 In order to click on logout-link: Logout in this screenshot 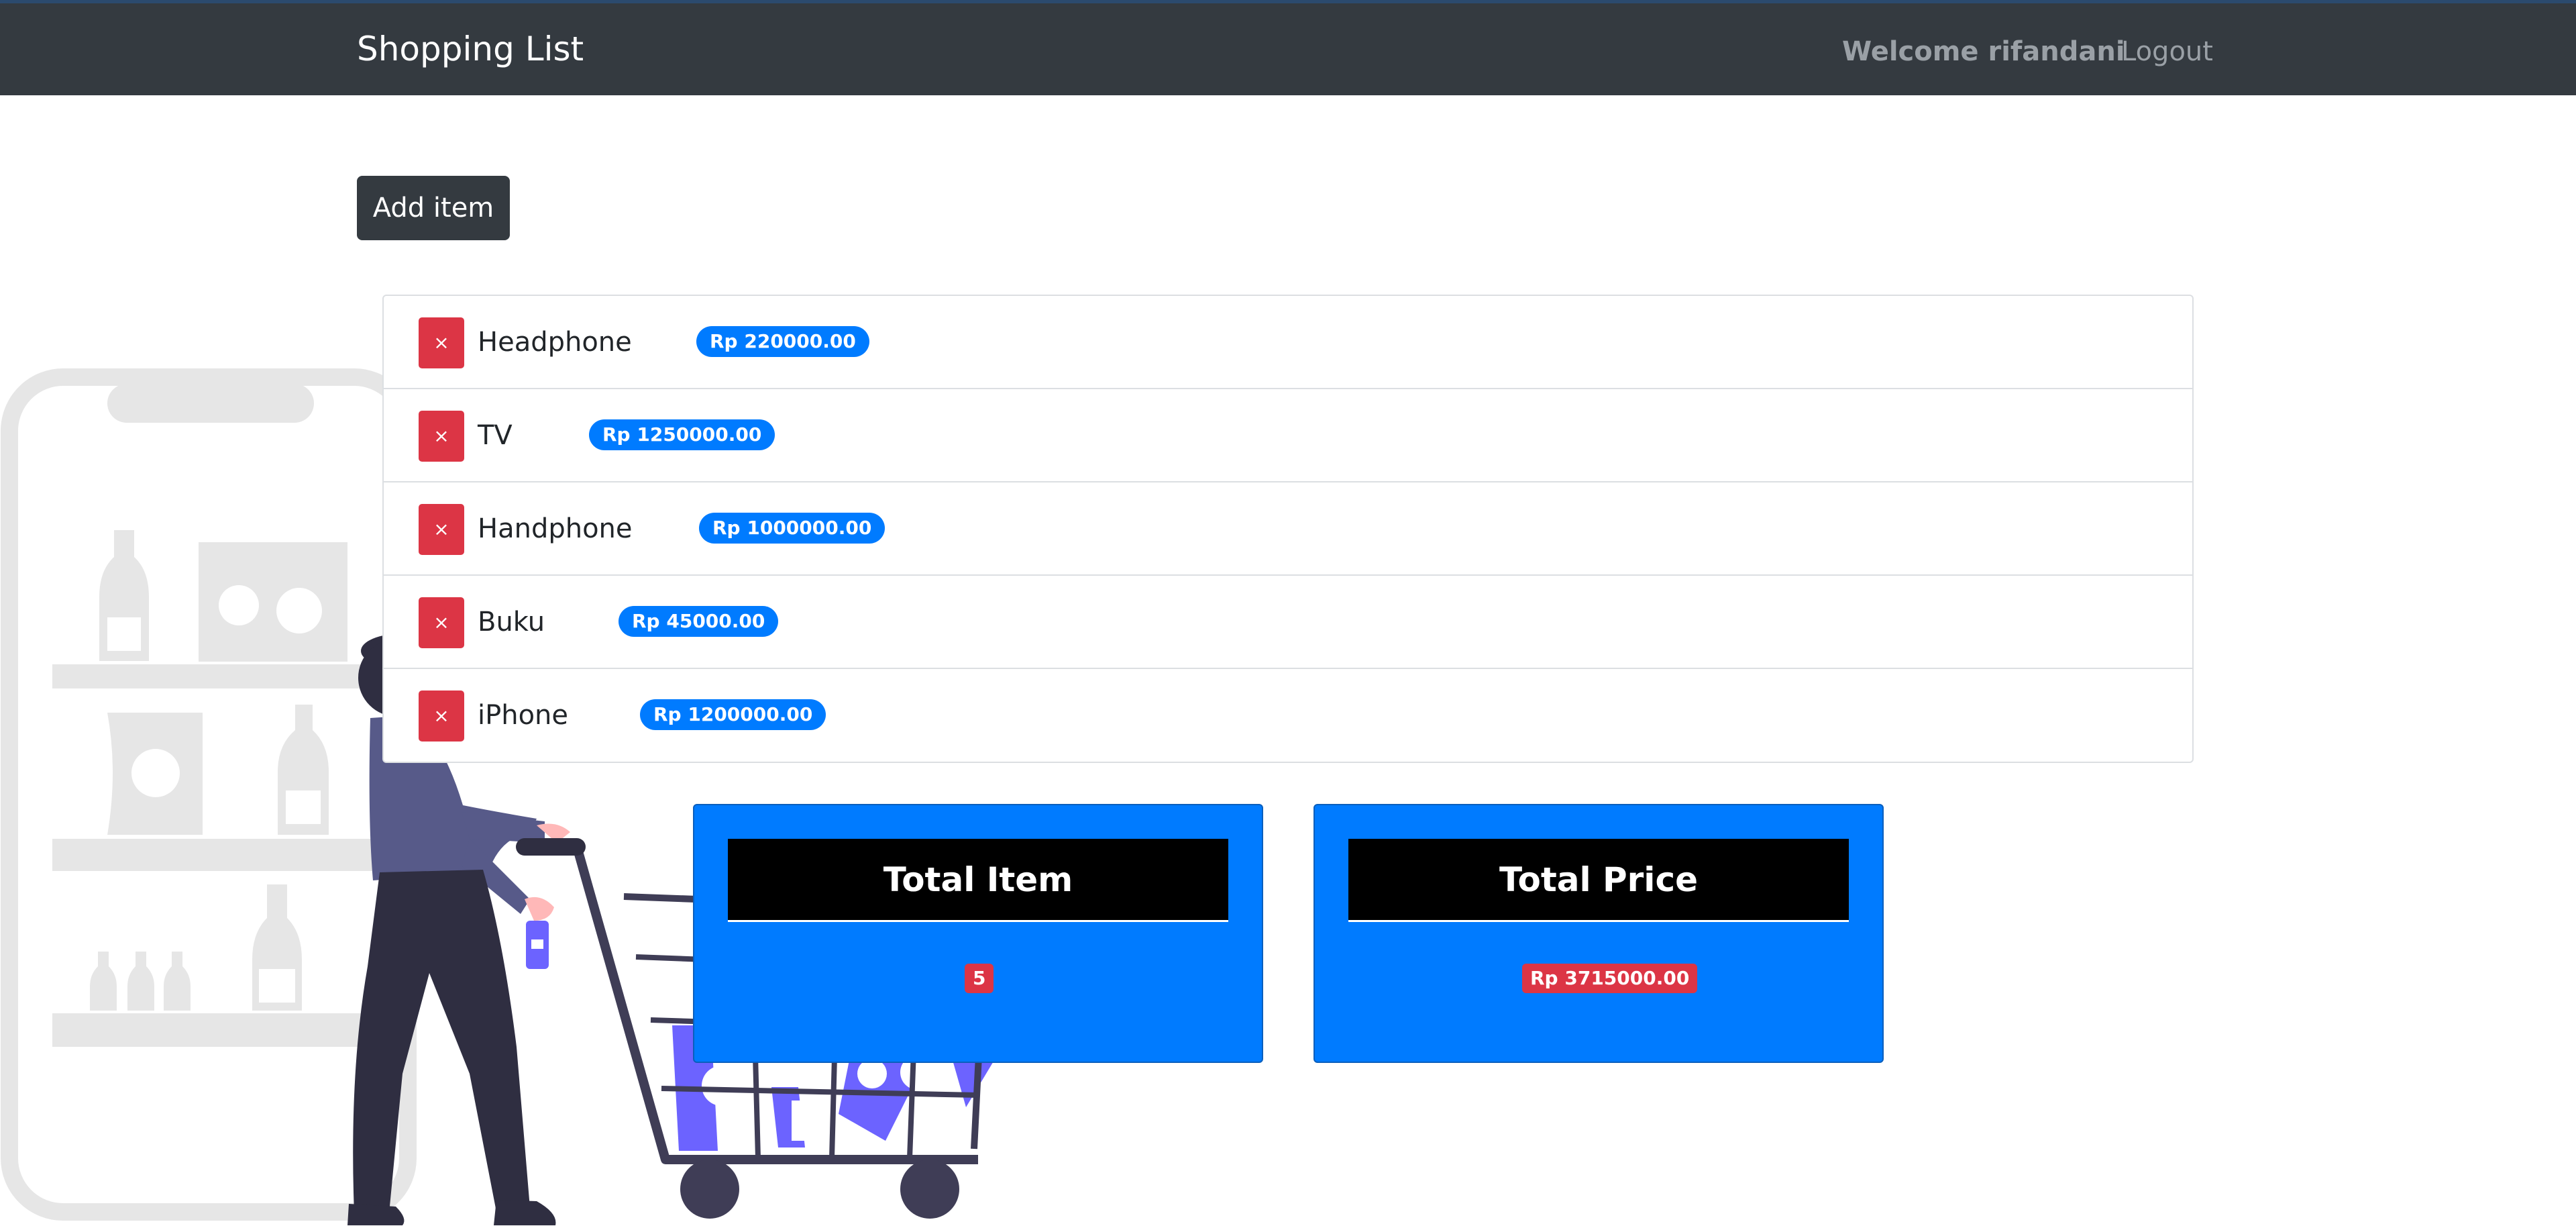, I will do `click(2167, 51)`.